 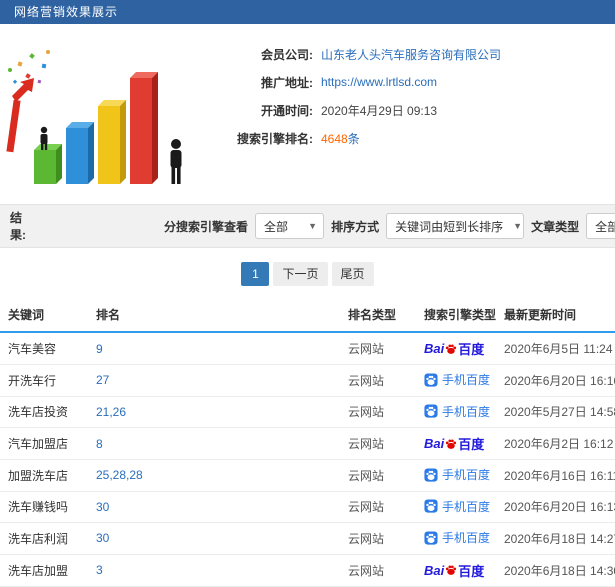 What do you see at coordinates (555, 412) in the screenshot?
I see `updated-time-cell: 2020年5月27日 14:58` at bounding box center [555, 412].